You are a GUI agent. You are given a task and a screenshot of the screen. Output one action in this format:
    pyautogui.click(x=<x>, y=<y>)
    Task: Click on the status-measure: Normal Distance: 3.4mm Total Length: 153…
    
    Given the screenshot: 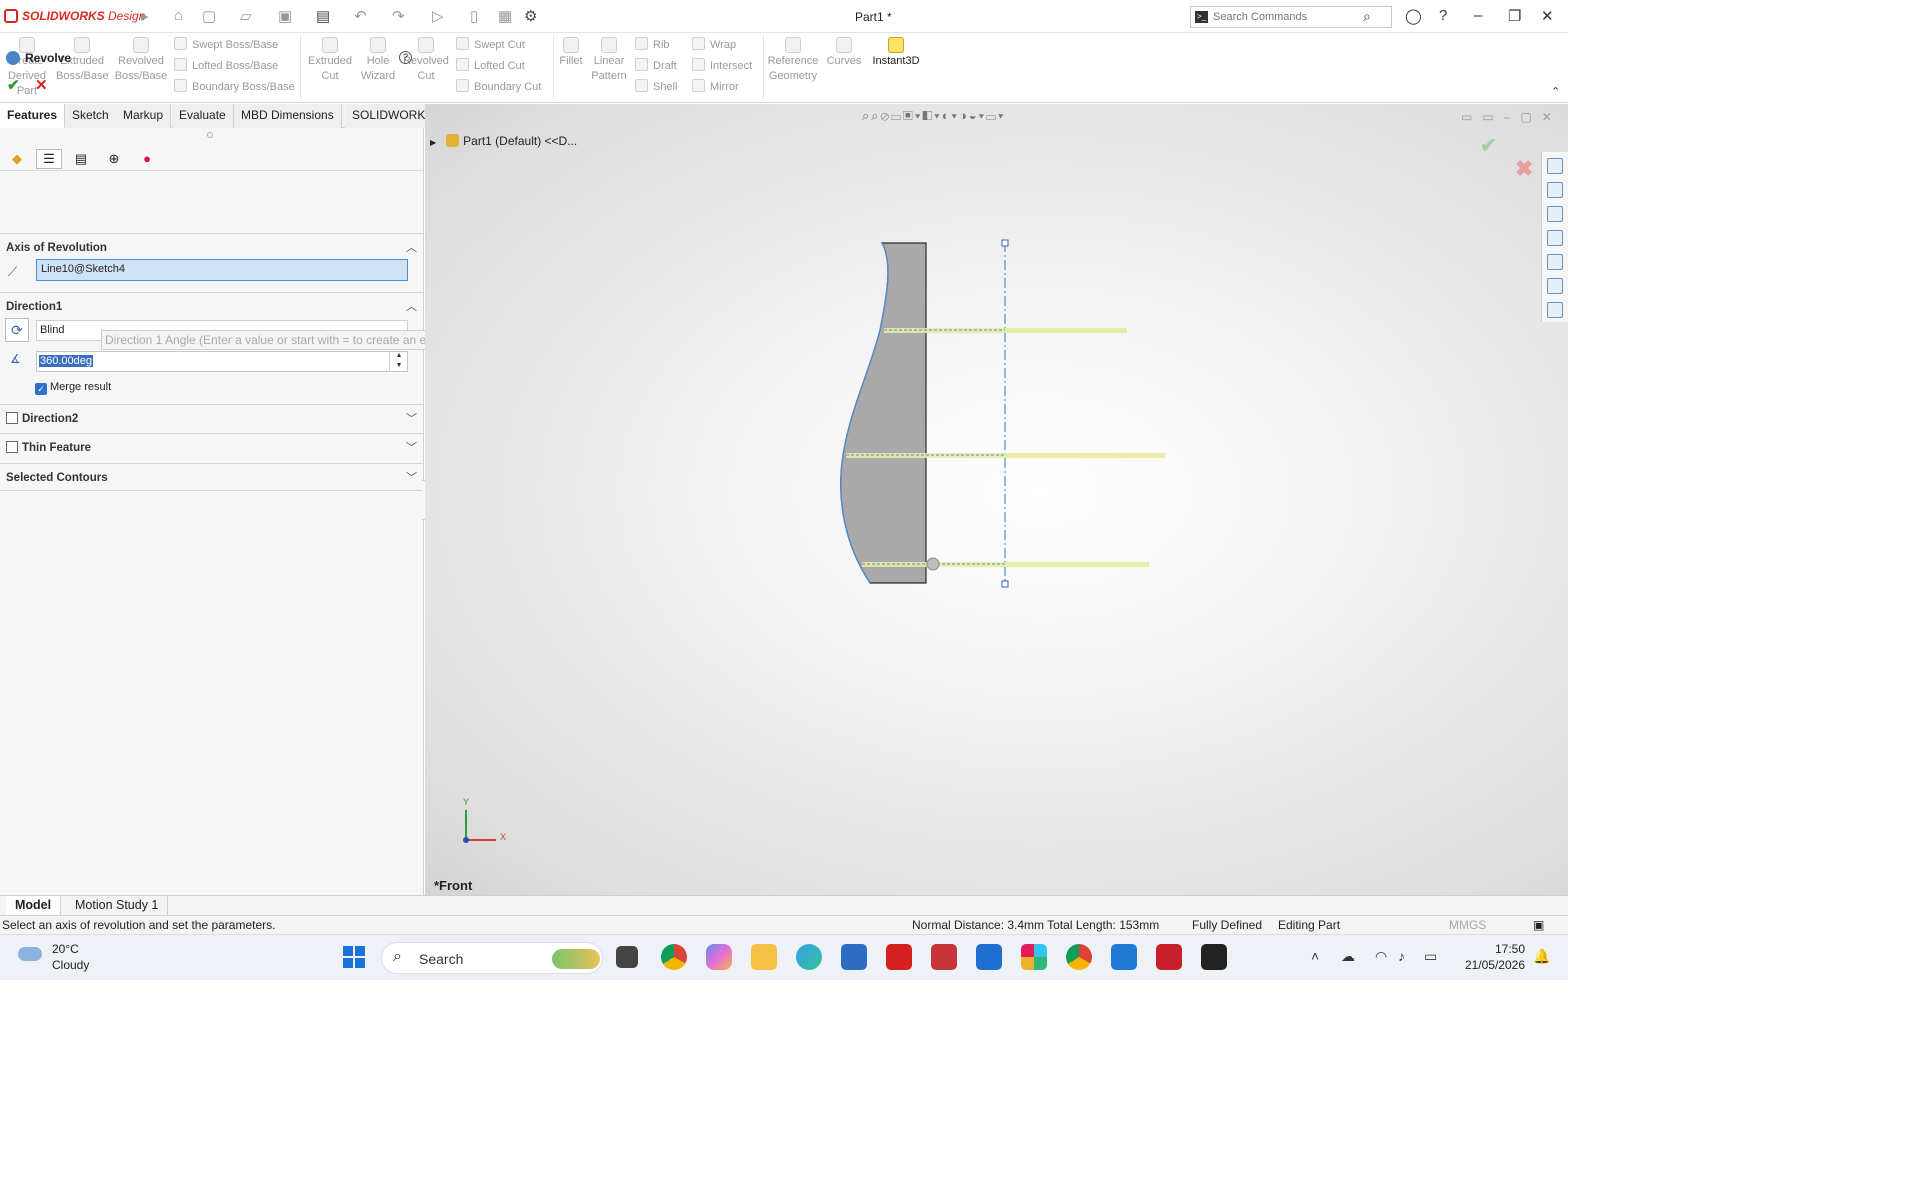 What is the action you would take?
    pyautogui.click(x=1036, y=925)
    